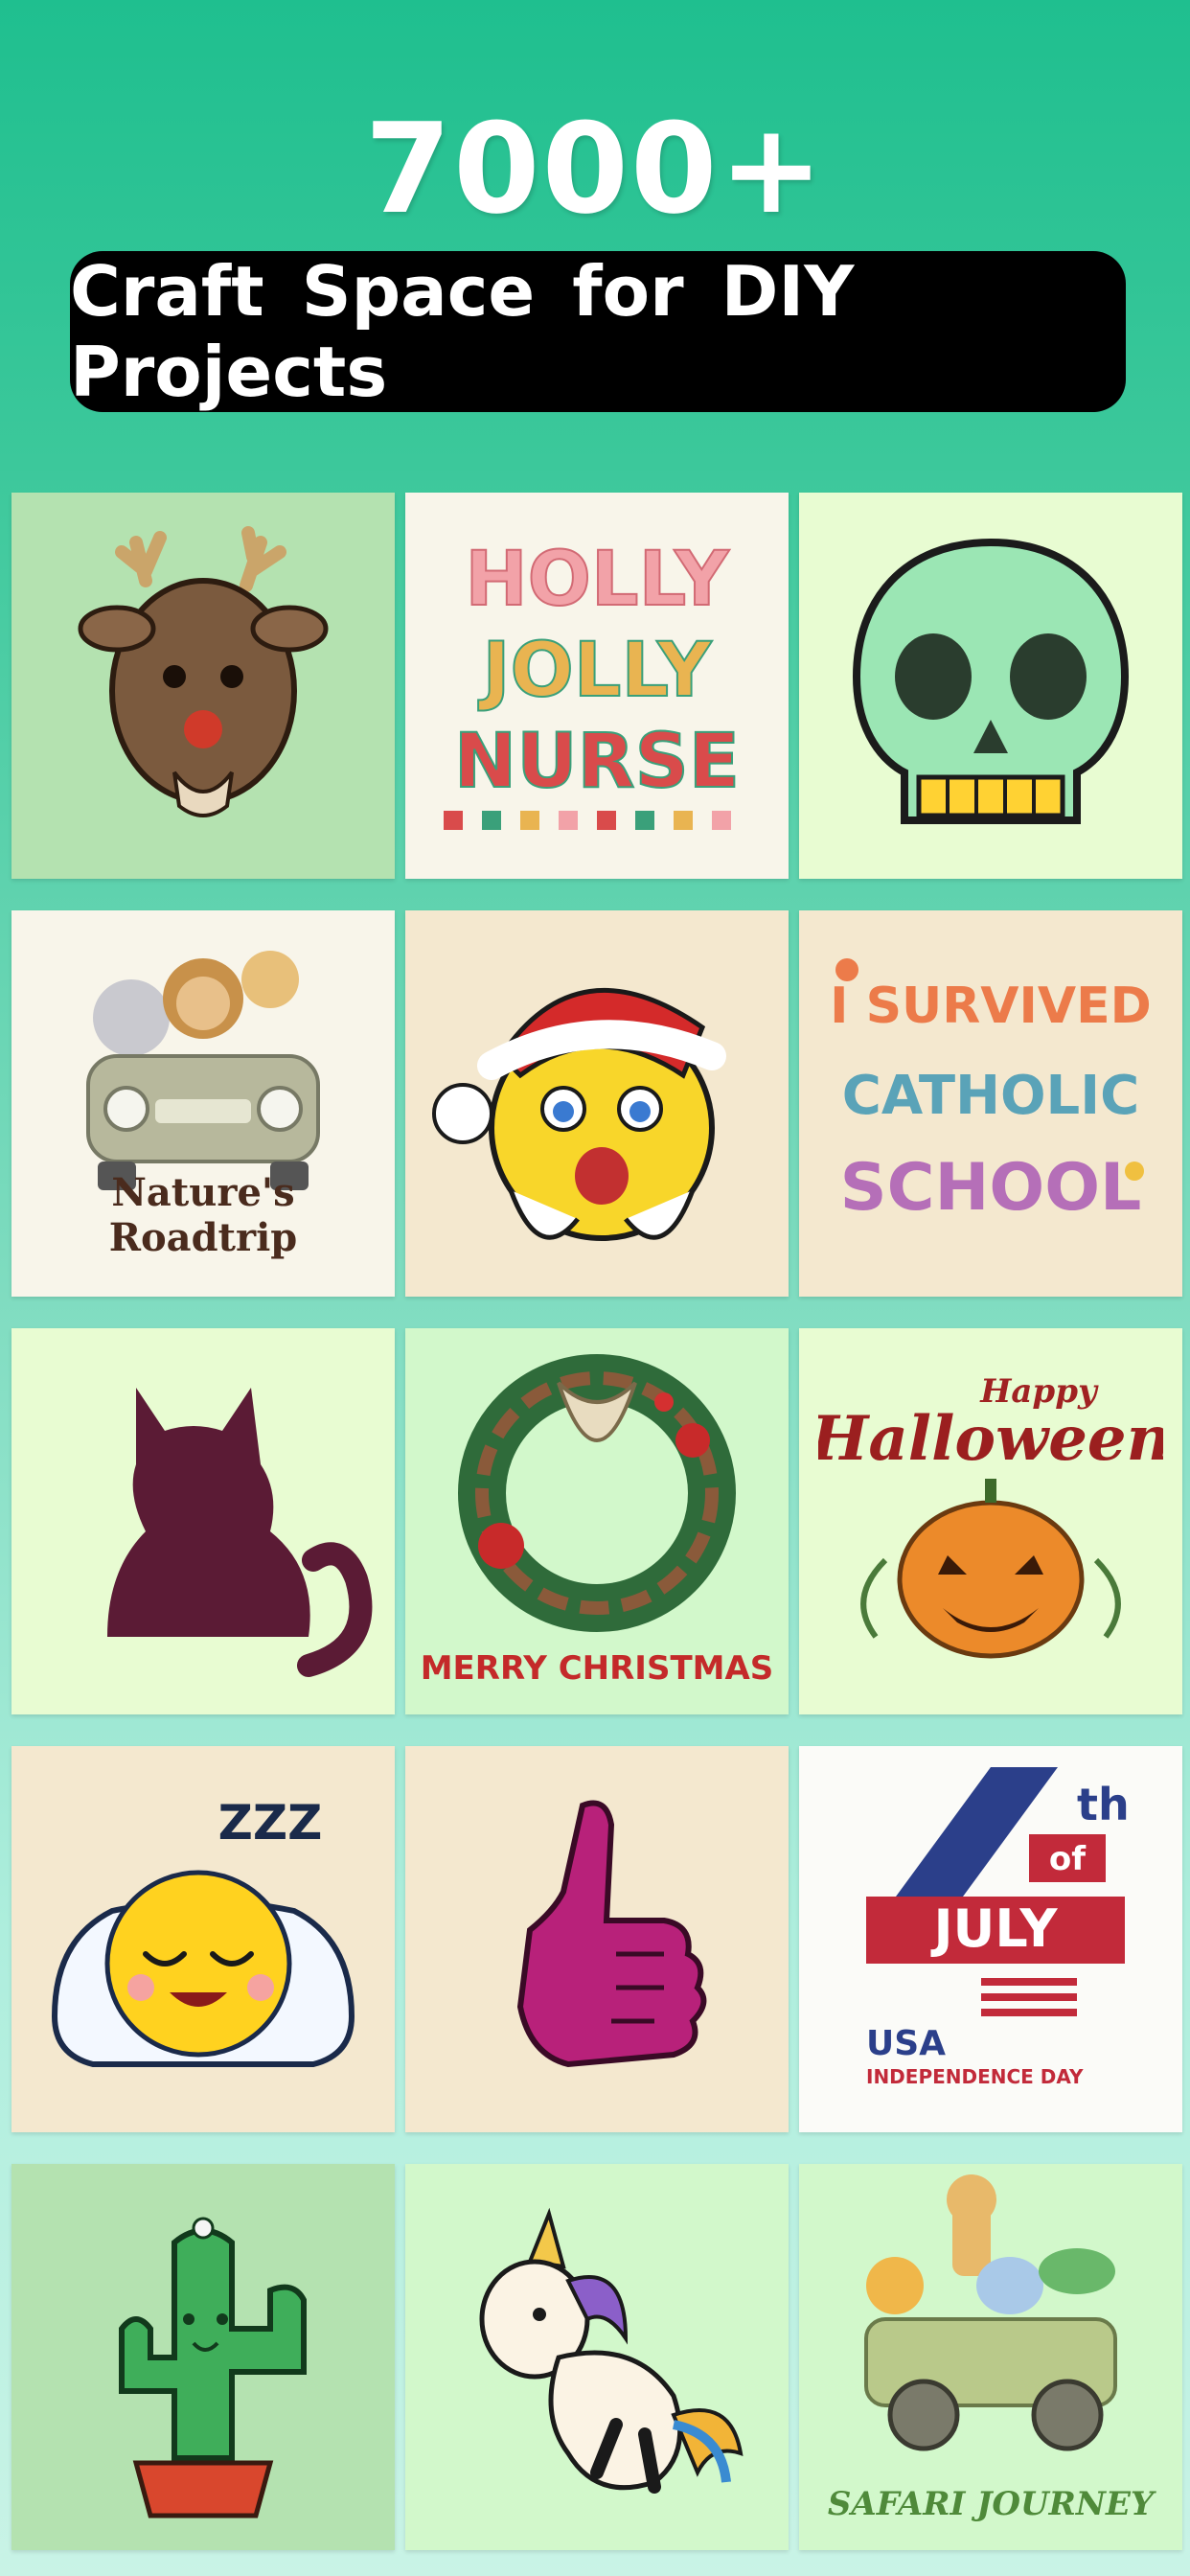 The width and height of the screenshot is (1190, 2576). I want to click on svg-text: INDEPENDENCE DAY, so click(975, 2076).